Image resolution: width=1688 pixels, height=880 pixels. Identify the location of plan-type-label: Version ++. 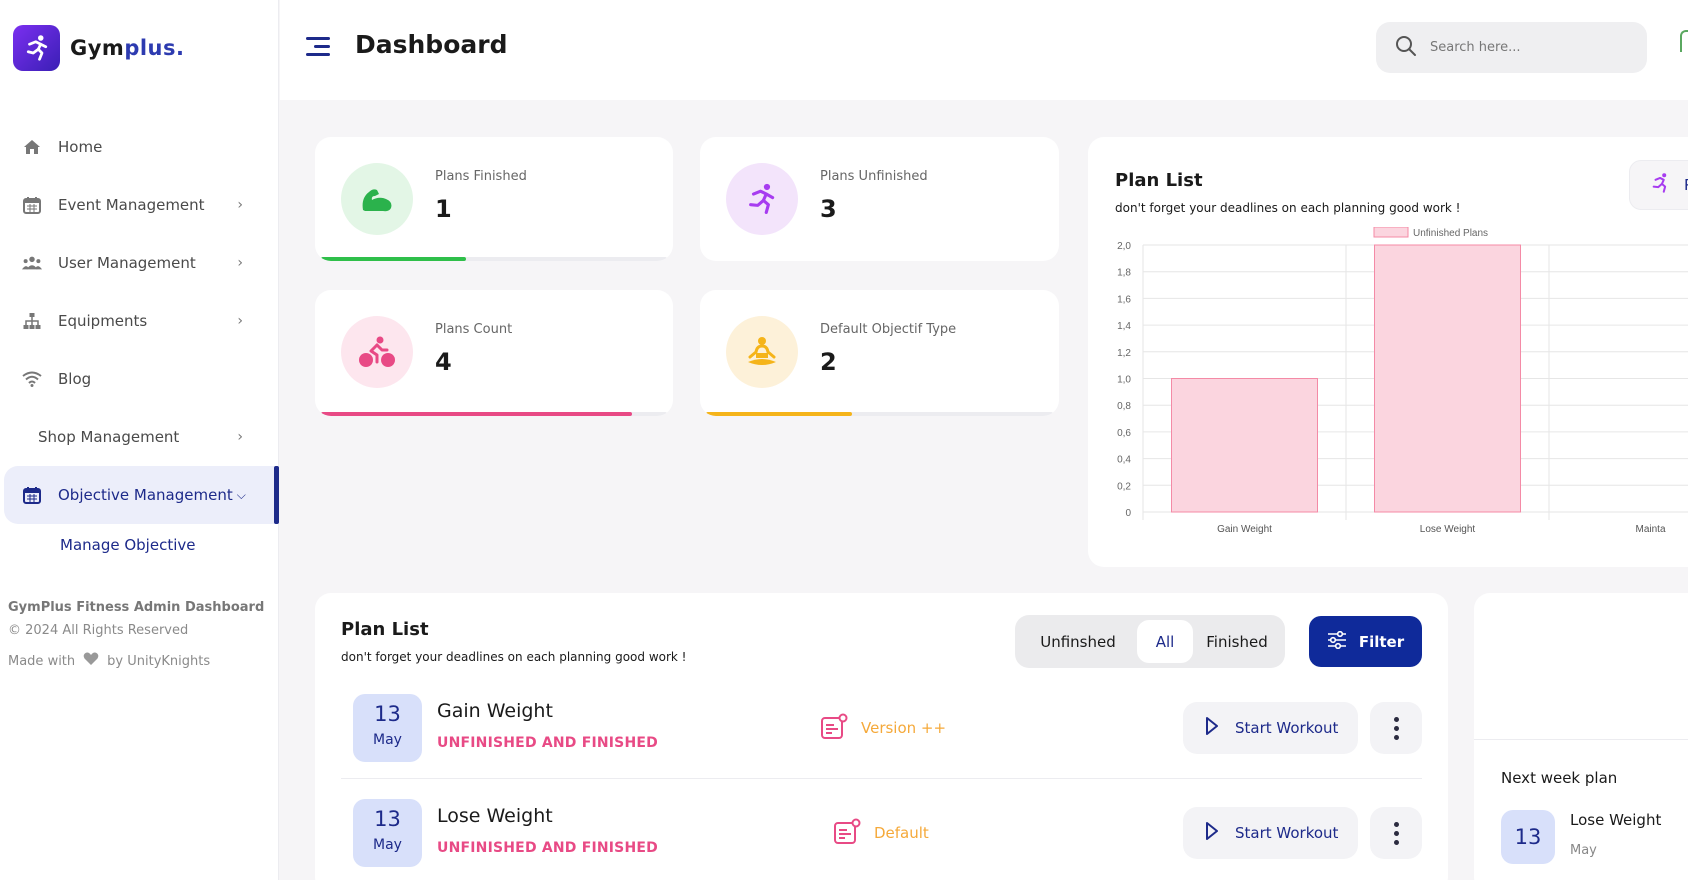
(904, 728).